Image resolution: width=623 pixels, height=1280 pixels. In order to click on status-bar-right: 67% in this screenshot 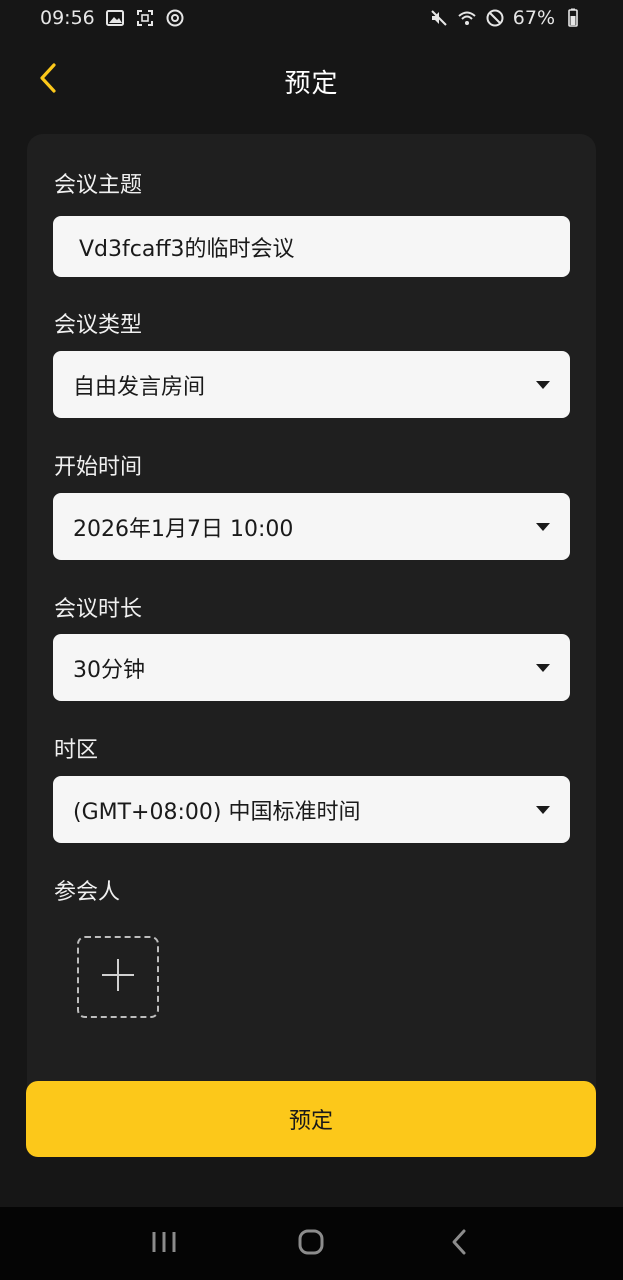, I will do `click(506, 18)`.